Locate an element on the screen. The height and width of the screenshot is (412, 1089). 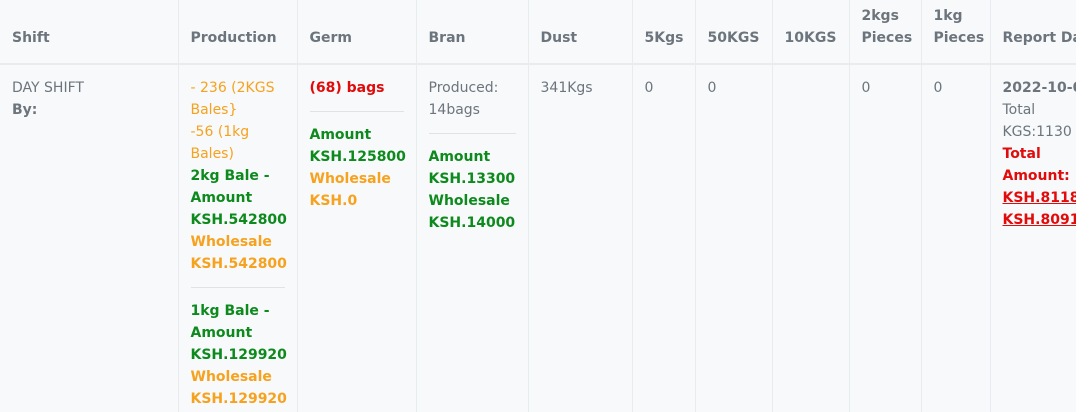
bran-produced: Produced: 14bags is located at coordinates (463, 99).